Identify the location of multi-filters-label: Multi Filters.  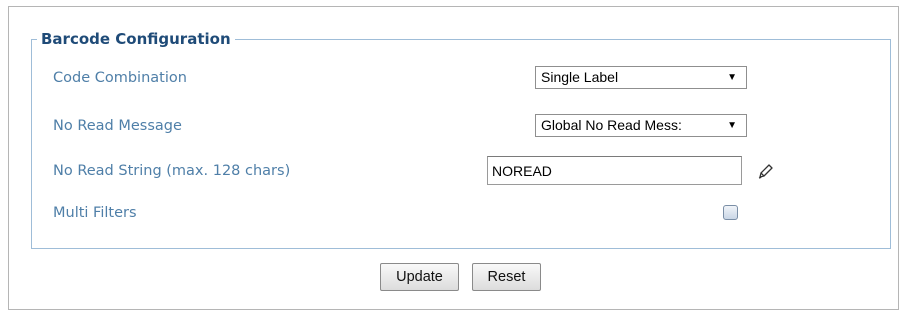
(95, 213).